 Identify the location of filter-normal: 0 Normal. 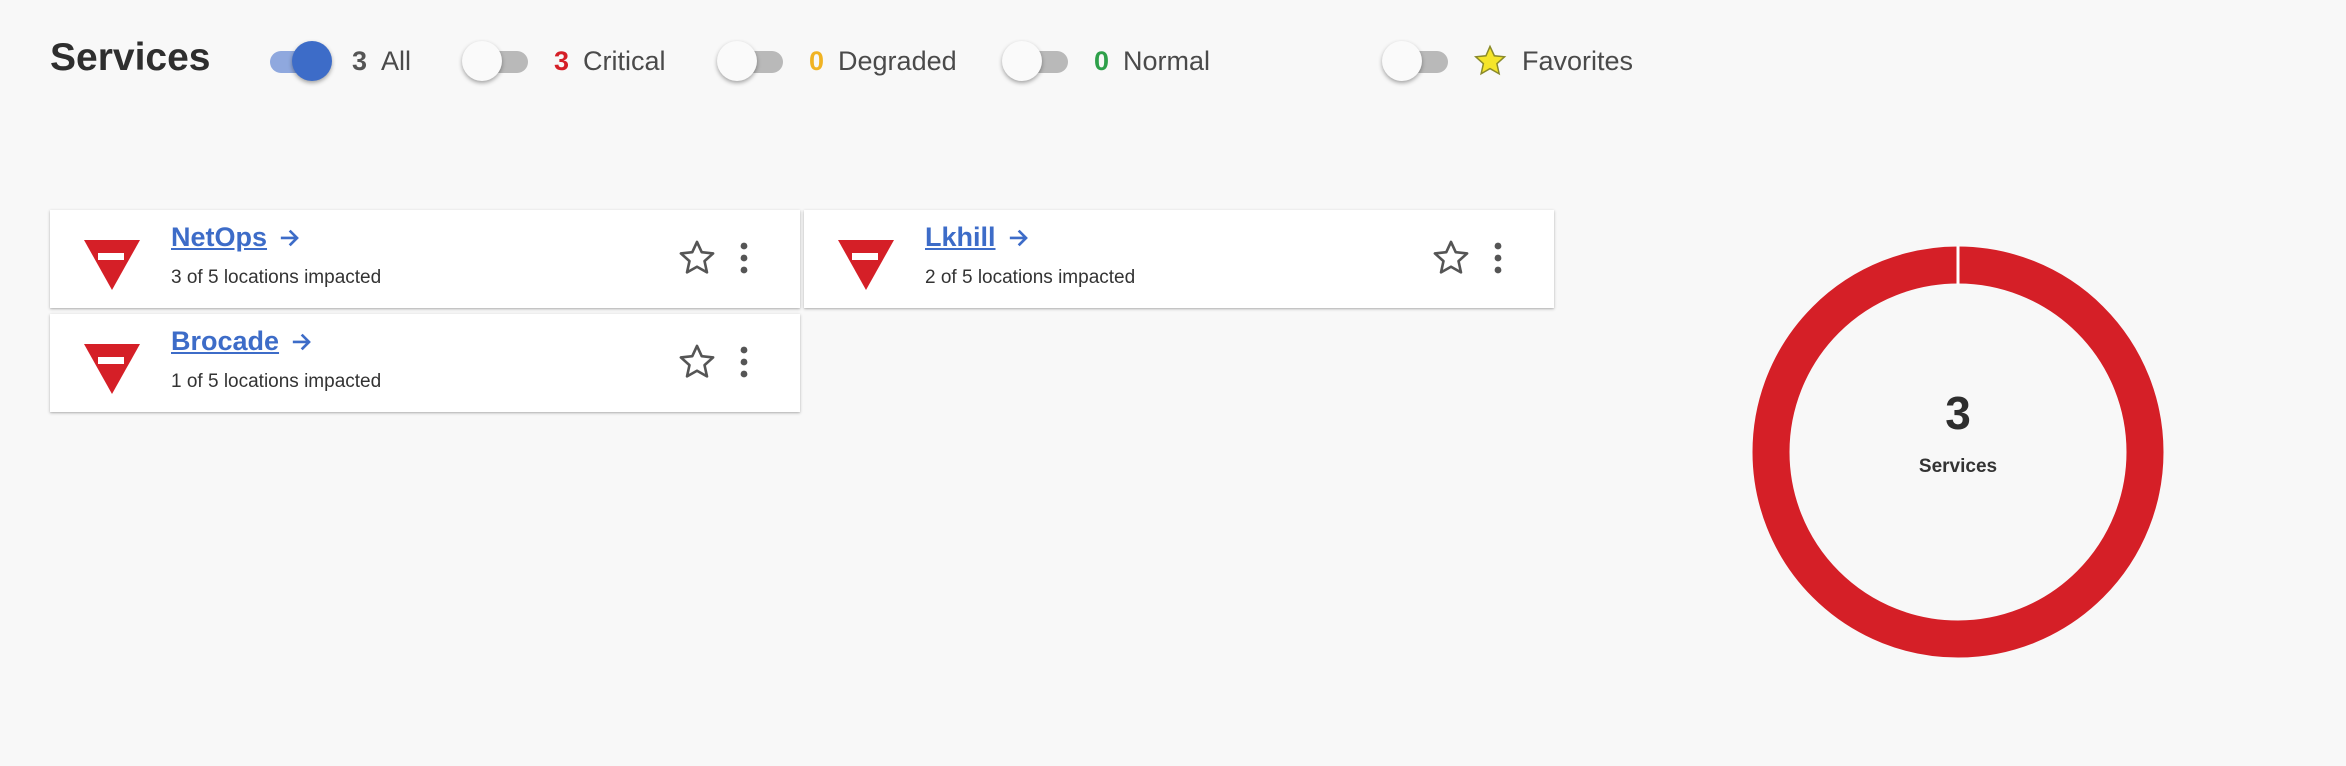
(1106, 61).